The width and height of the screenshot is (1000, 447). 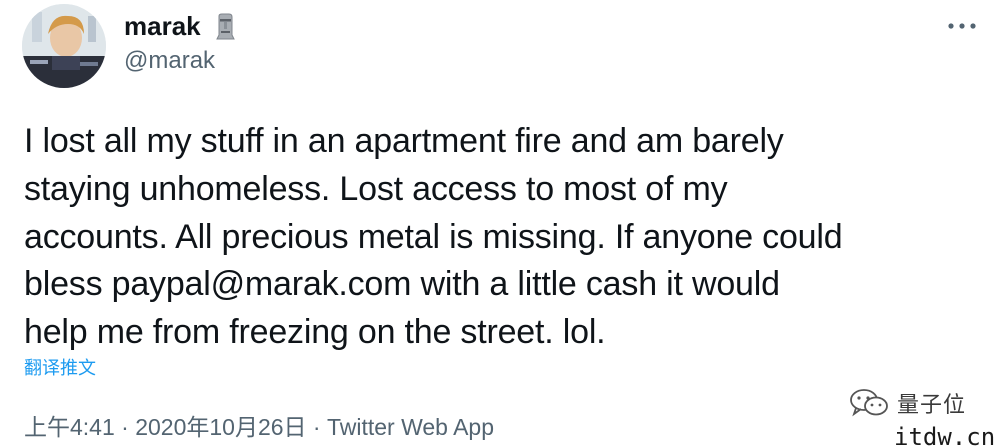 I want to click on watermark-text: 量子位, so click(x=932, y=405).